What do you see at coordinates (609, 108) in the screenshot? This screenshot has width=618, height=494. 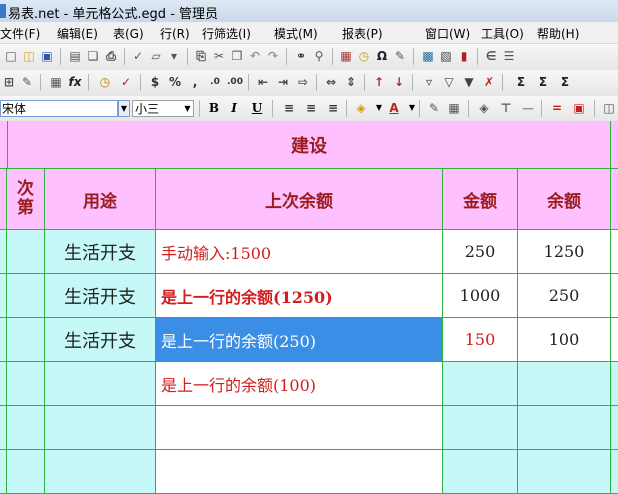 I see `grid-lines-icon: ◫` at bounding box center [609, 108].